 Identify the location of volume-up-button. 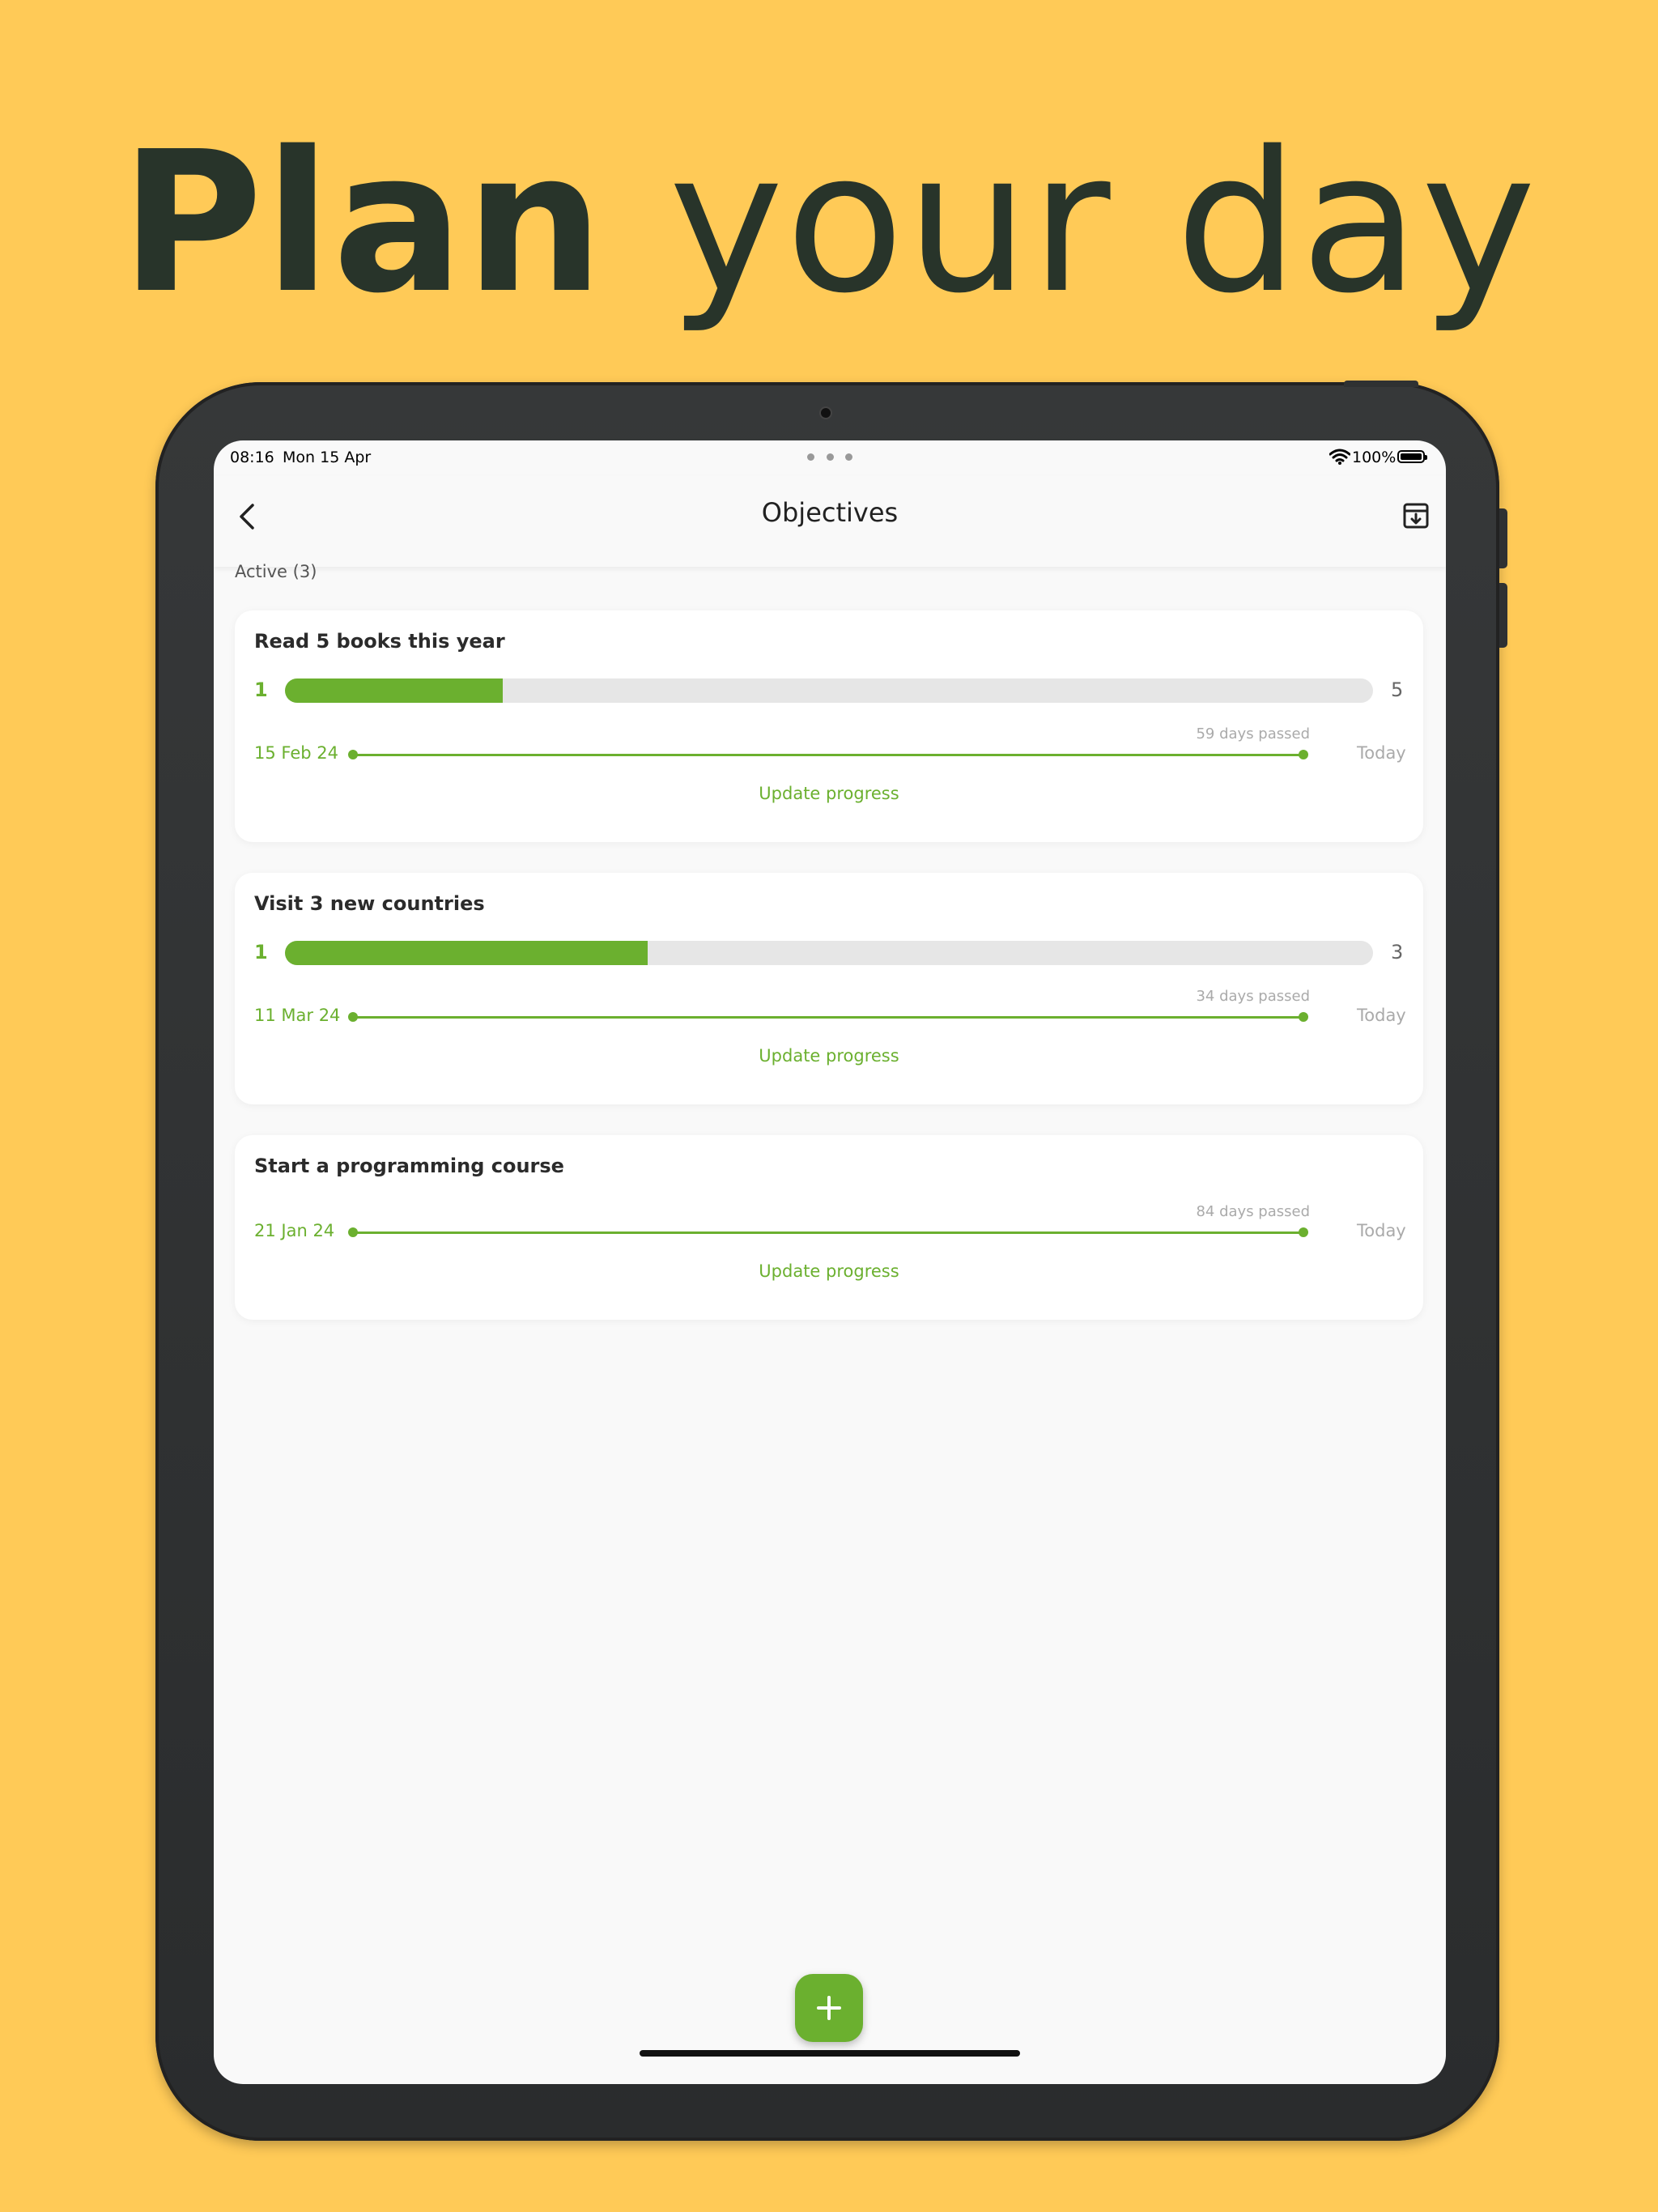
(1503, 538).